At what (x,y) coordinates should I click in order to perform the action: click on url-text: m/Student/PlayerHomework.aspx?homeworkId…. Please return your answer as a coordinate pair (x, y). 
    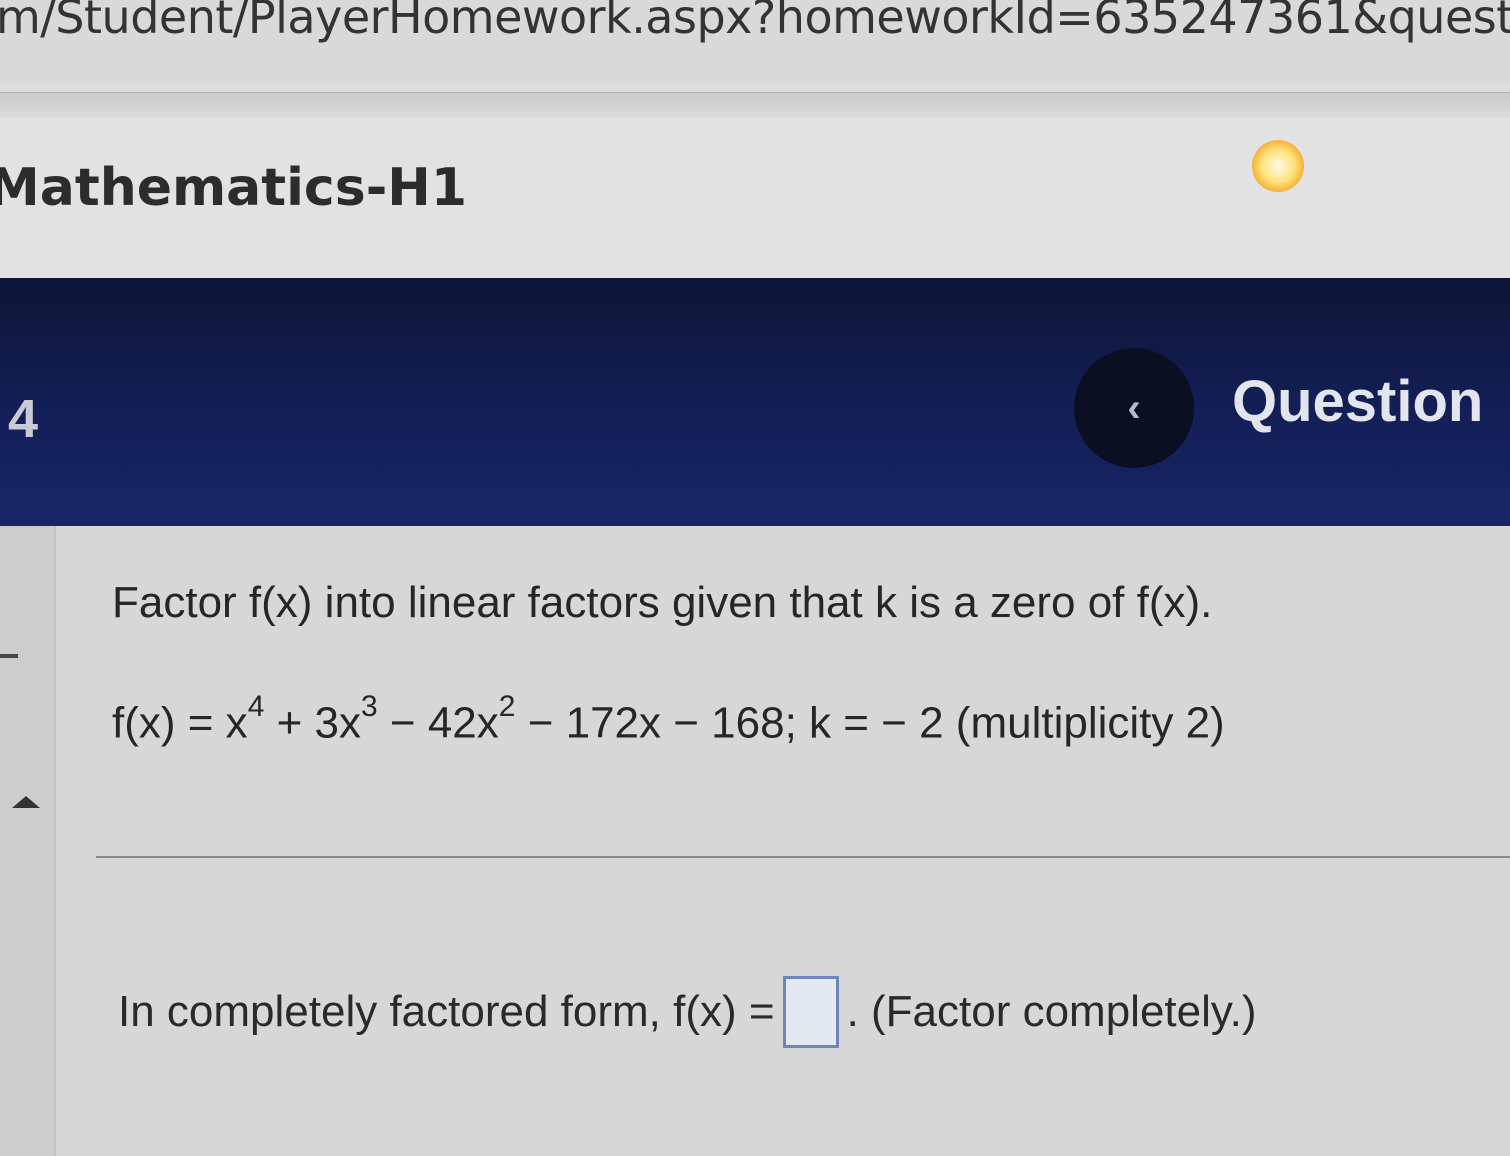
    Looking at the image, I should click on (755, 22).